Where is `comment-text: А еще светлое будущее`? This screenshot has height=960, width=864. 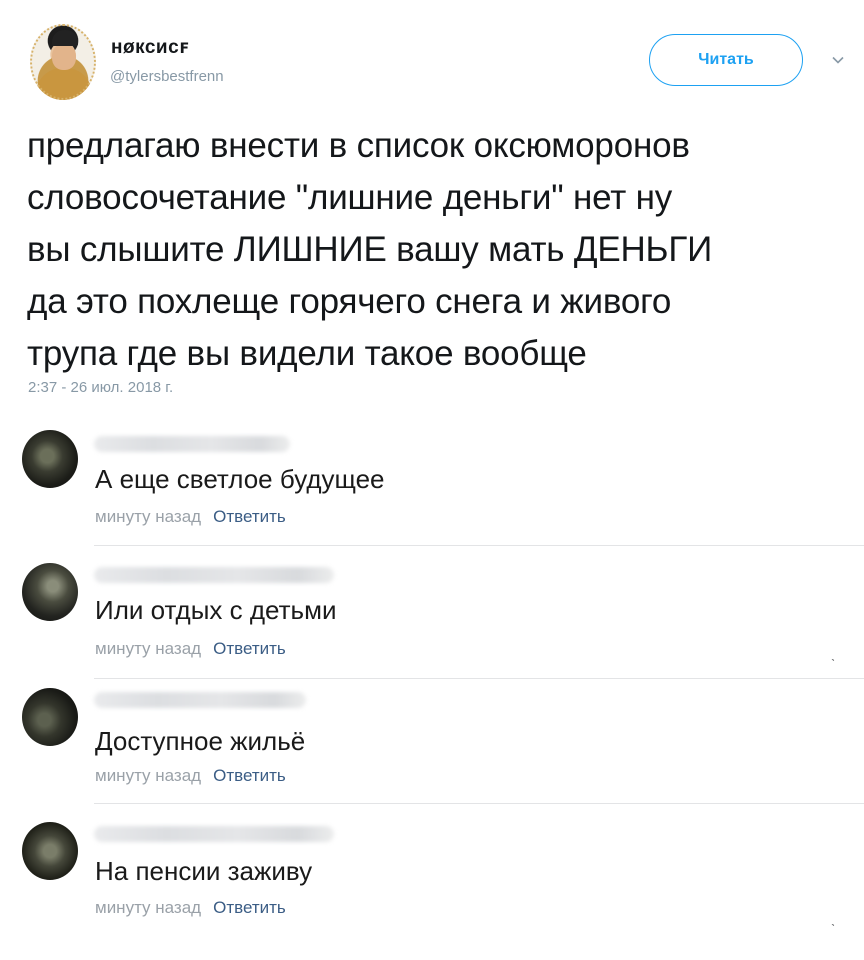 comment-text: А еще светлое будущее is located at coordinates (240, 479).